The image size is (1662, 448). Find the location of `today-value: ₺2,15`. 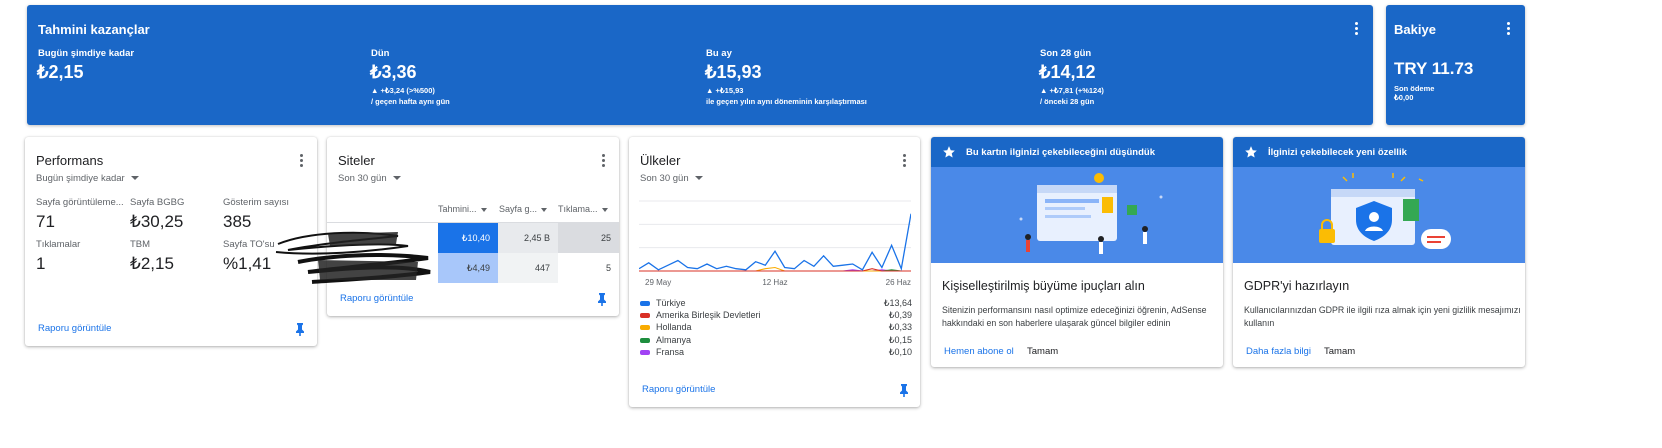

today-value: ₺2,15 is located at coordinates (60, 72).